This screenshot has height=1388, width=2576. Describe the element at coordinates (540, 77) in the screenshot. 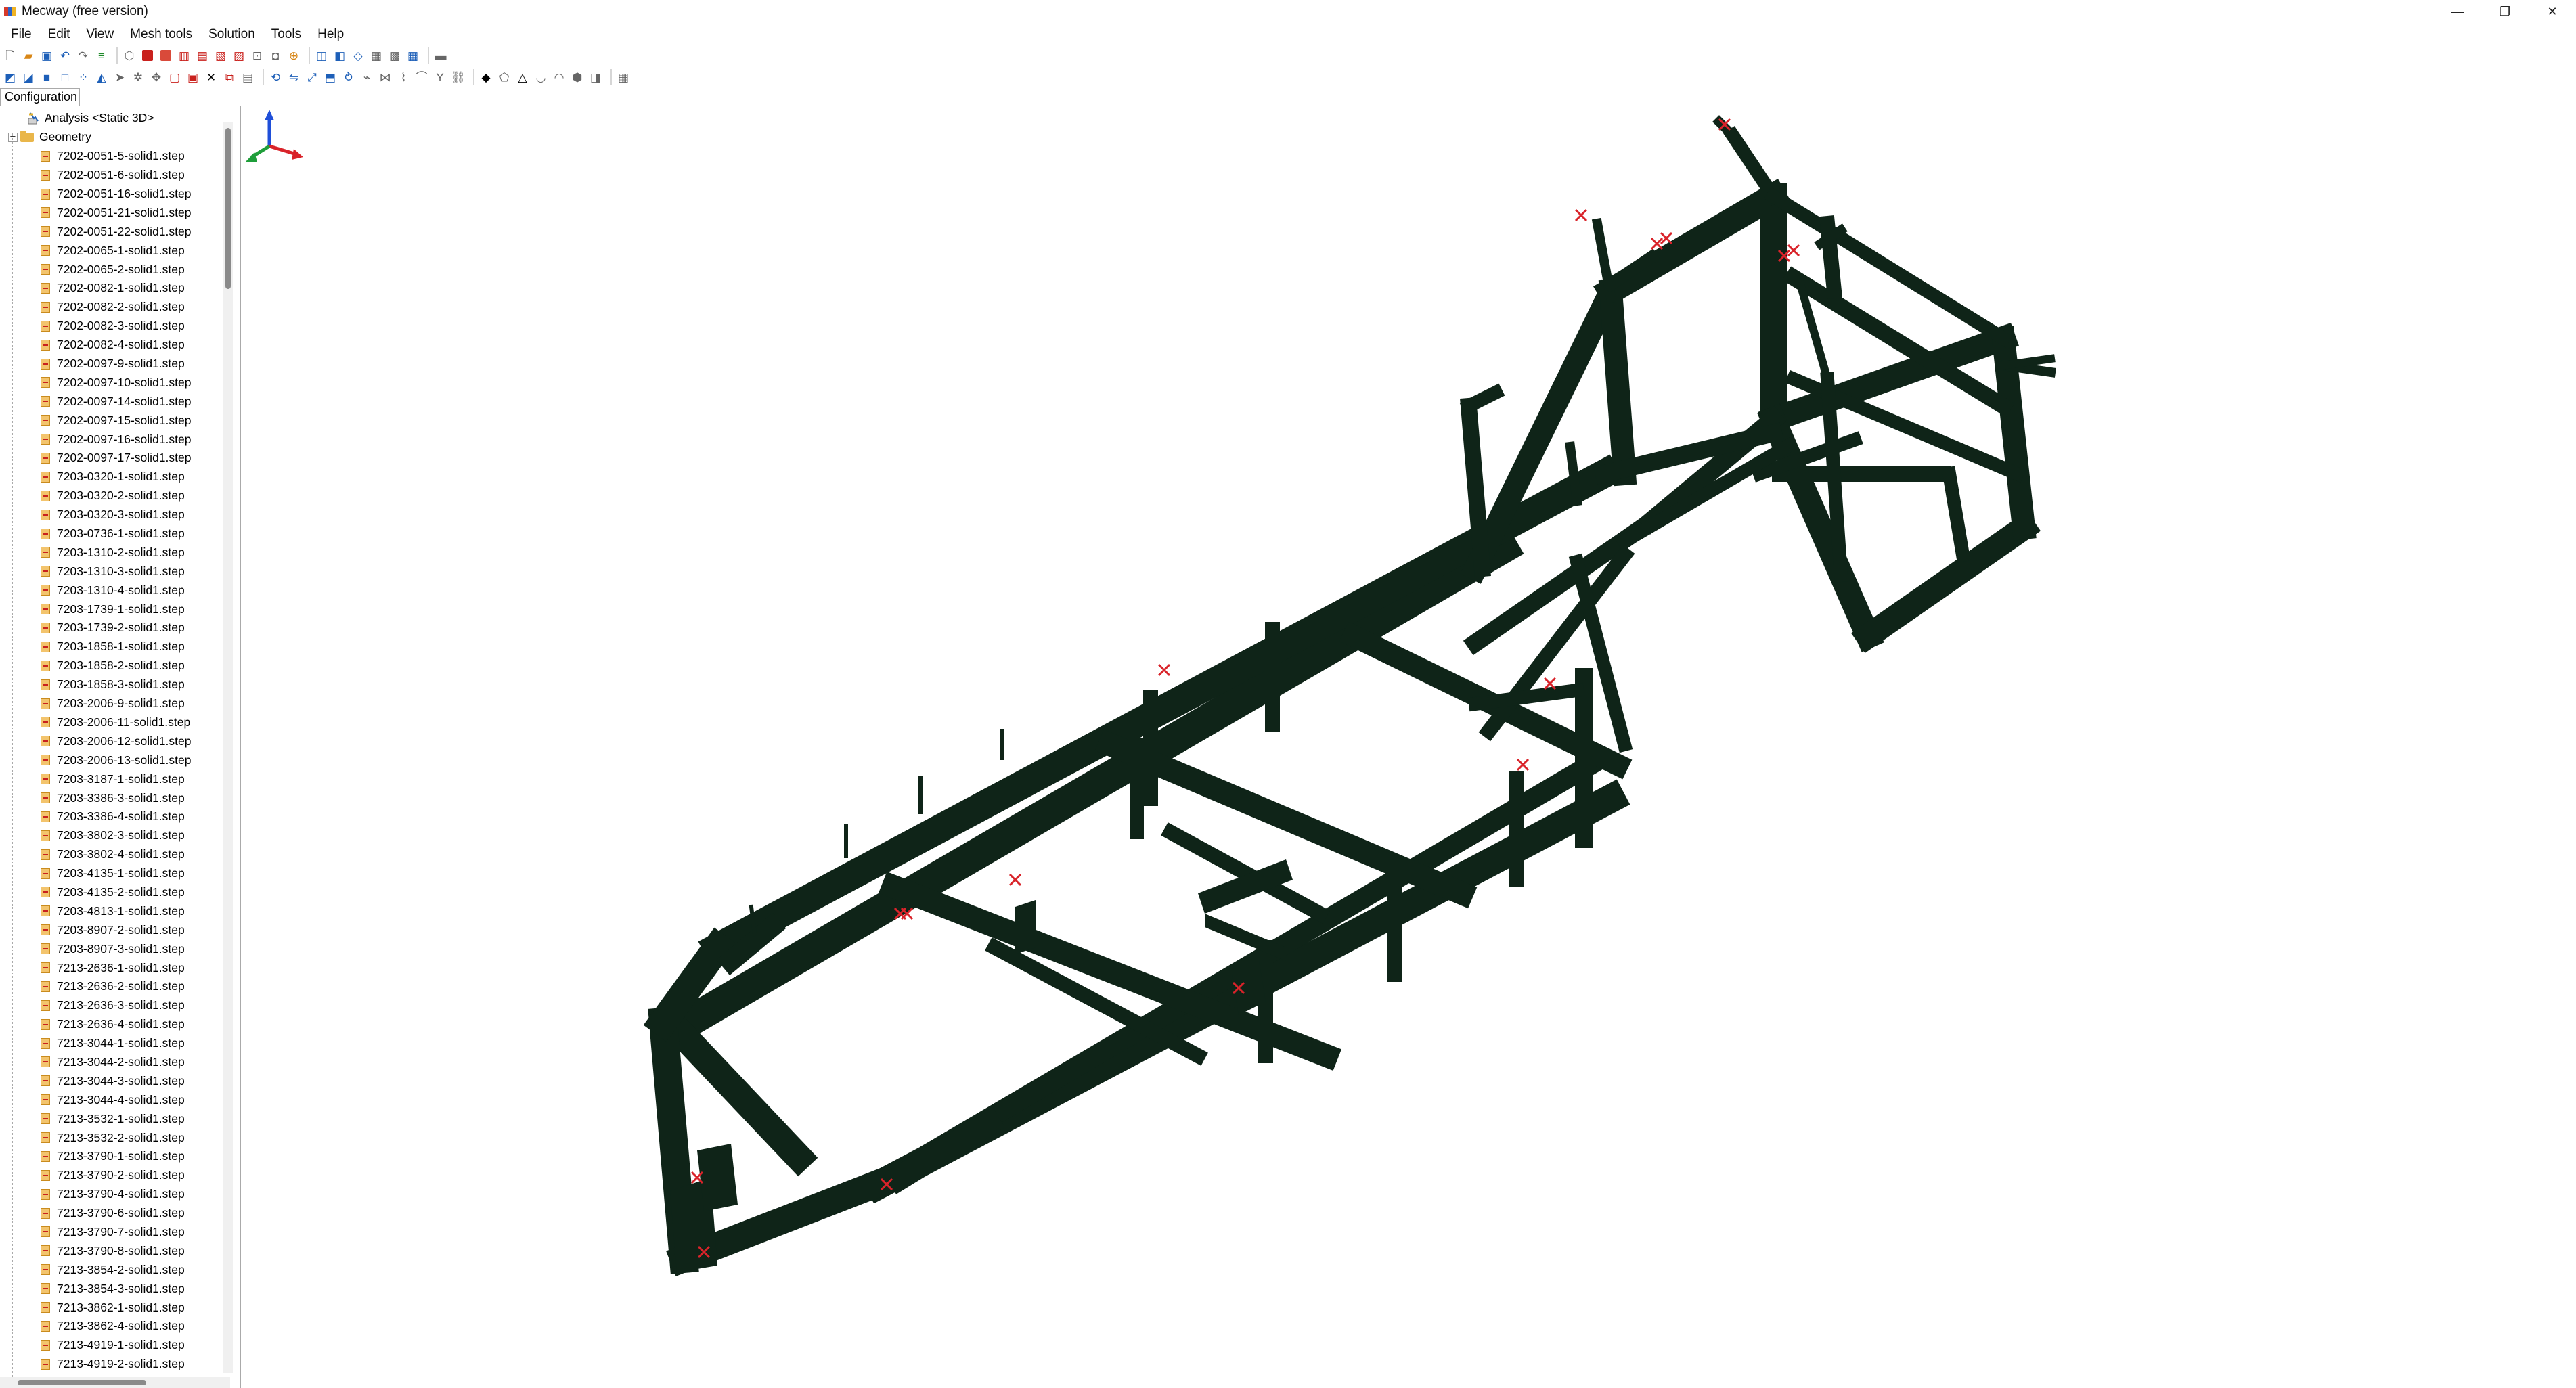

I see `rounding-icon: ◡` at that location.